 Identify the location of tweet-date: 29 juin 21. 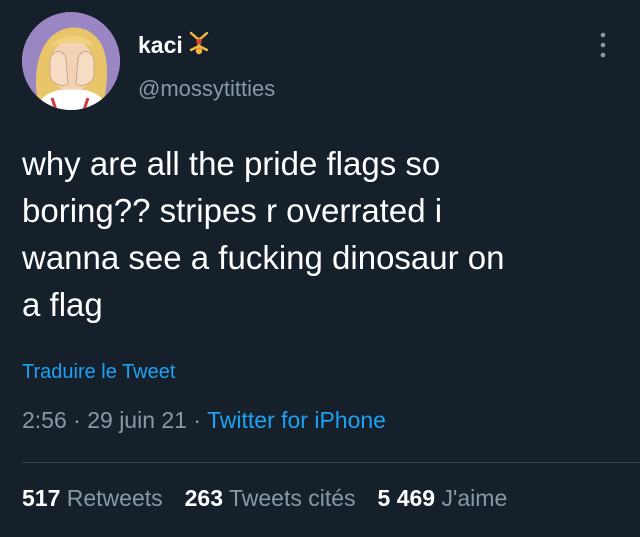
(137, 420).